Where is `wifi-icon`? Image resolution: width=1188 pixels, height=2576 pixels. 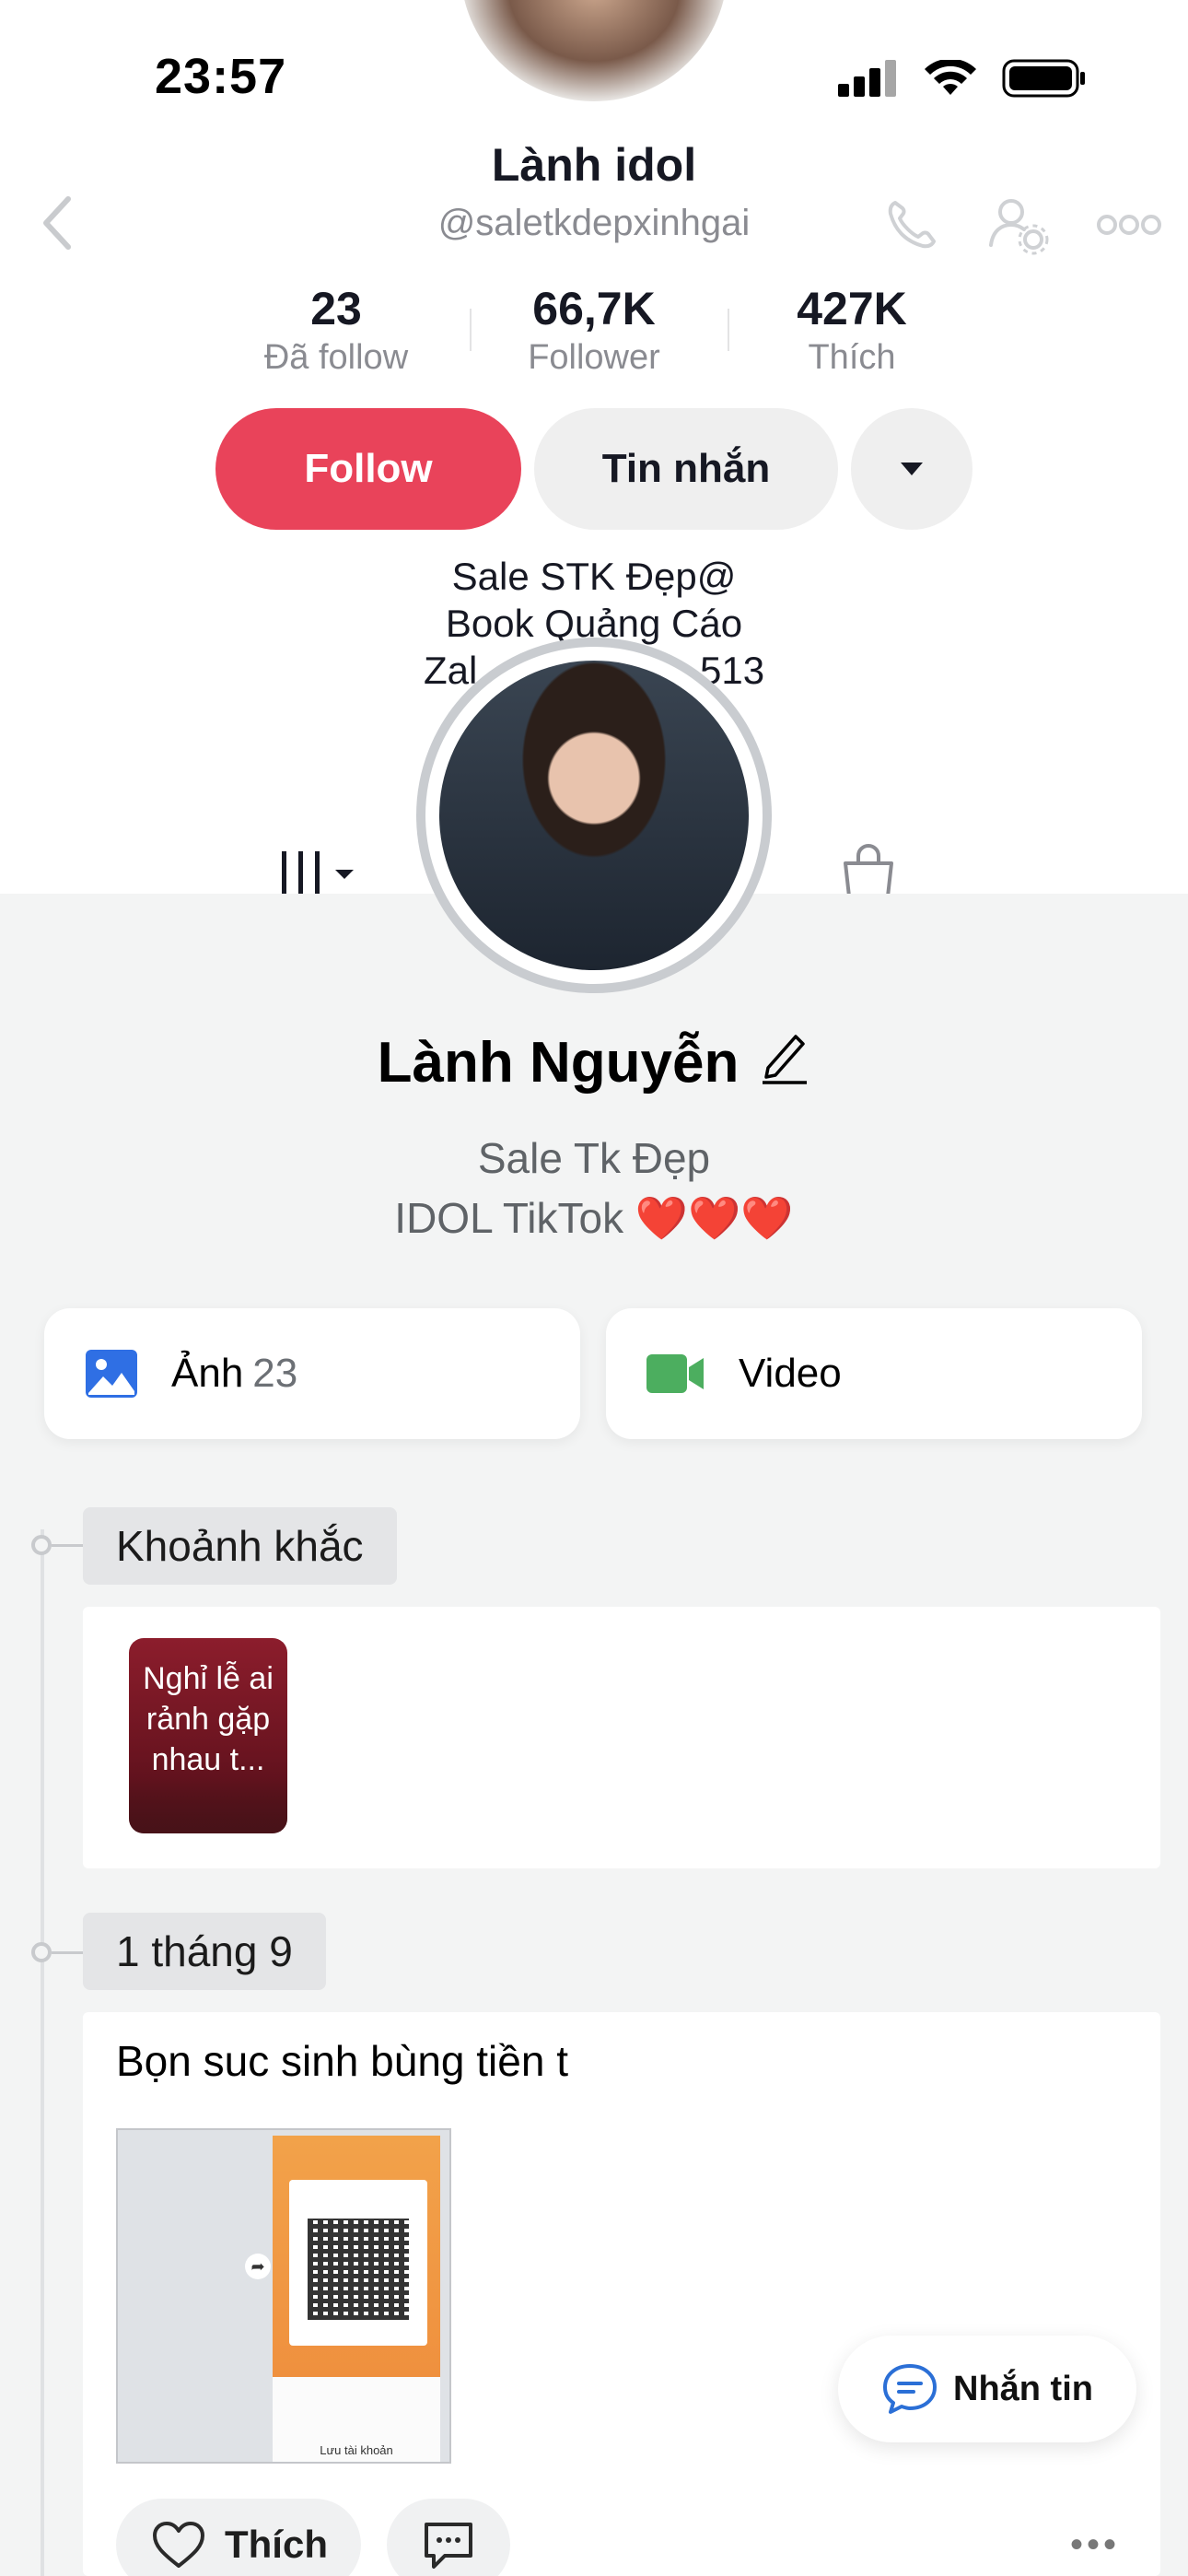
wifi-icon is located at coordinates (951, 77).